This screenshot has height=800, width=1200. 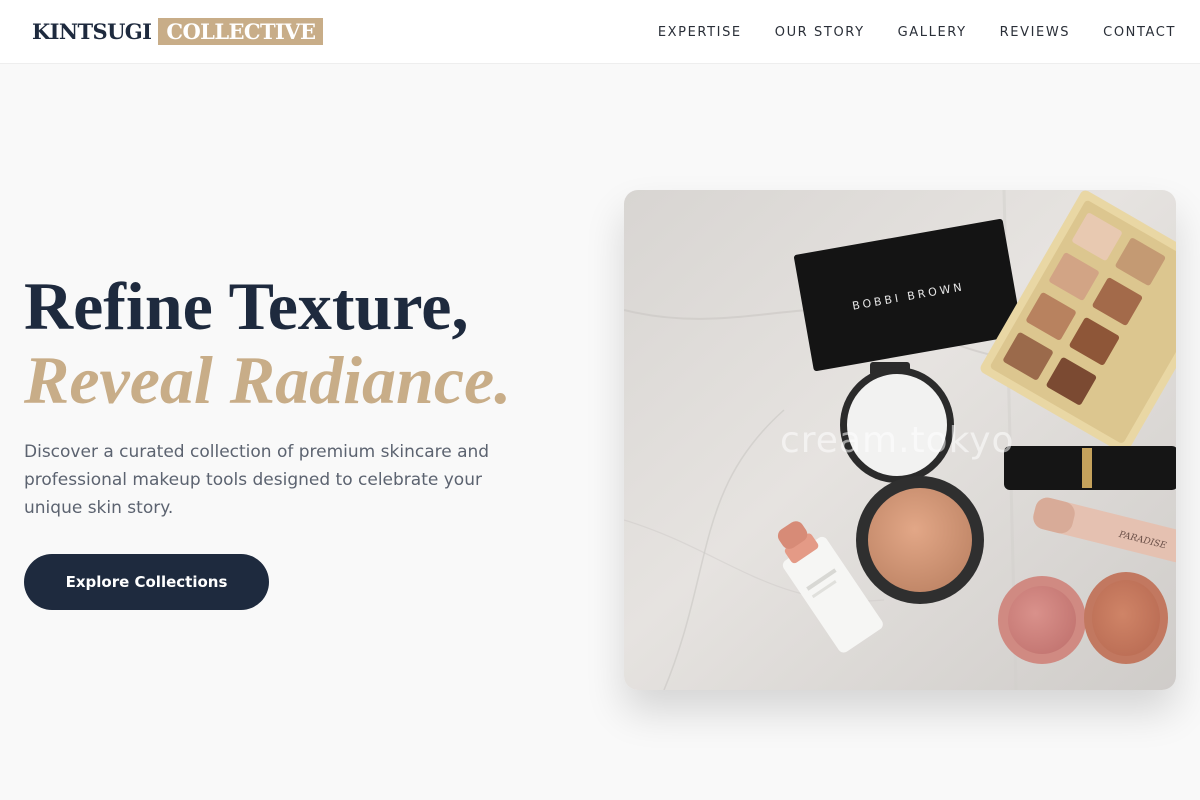 What do you see at coordinates (246, 306) in the screenshot?
I see `hero-headline-line1: Refine Texture,` at bounding box center [246, 306].